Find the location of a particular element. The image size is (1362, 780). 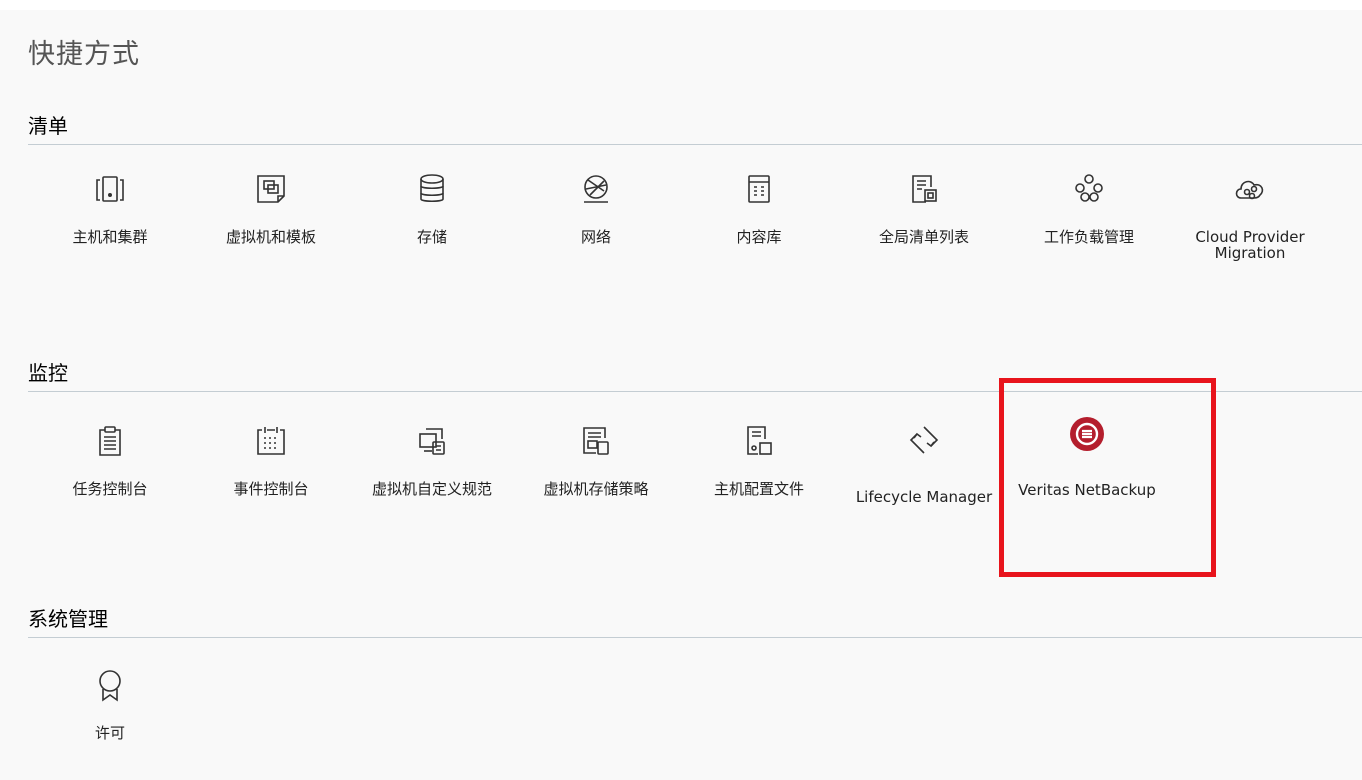

vm-customization-icon is located at coordinates (432, 441).